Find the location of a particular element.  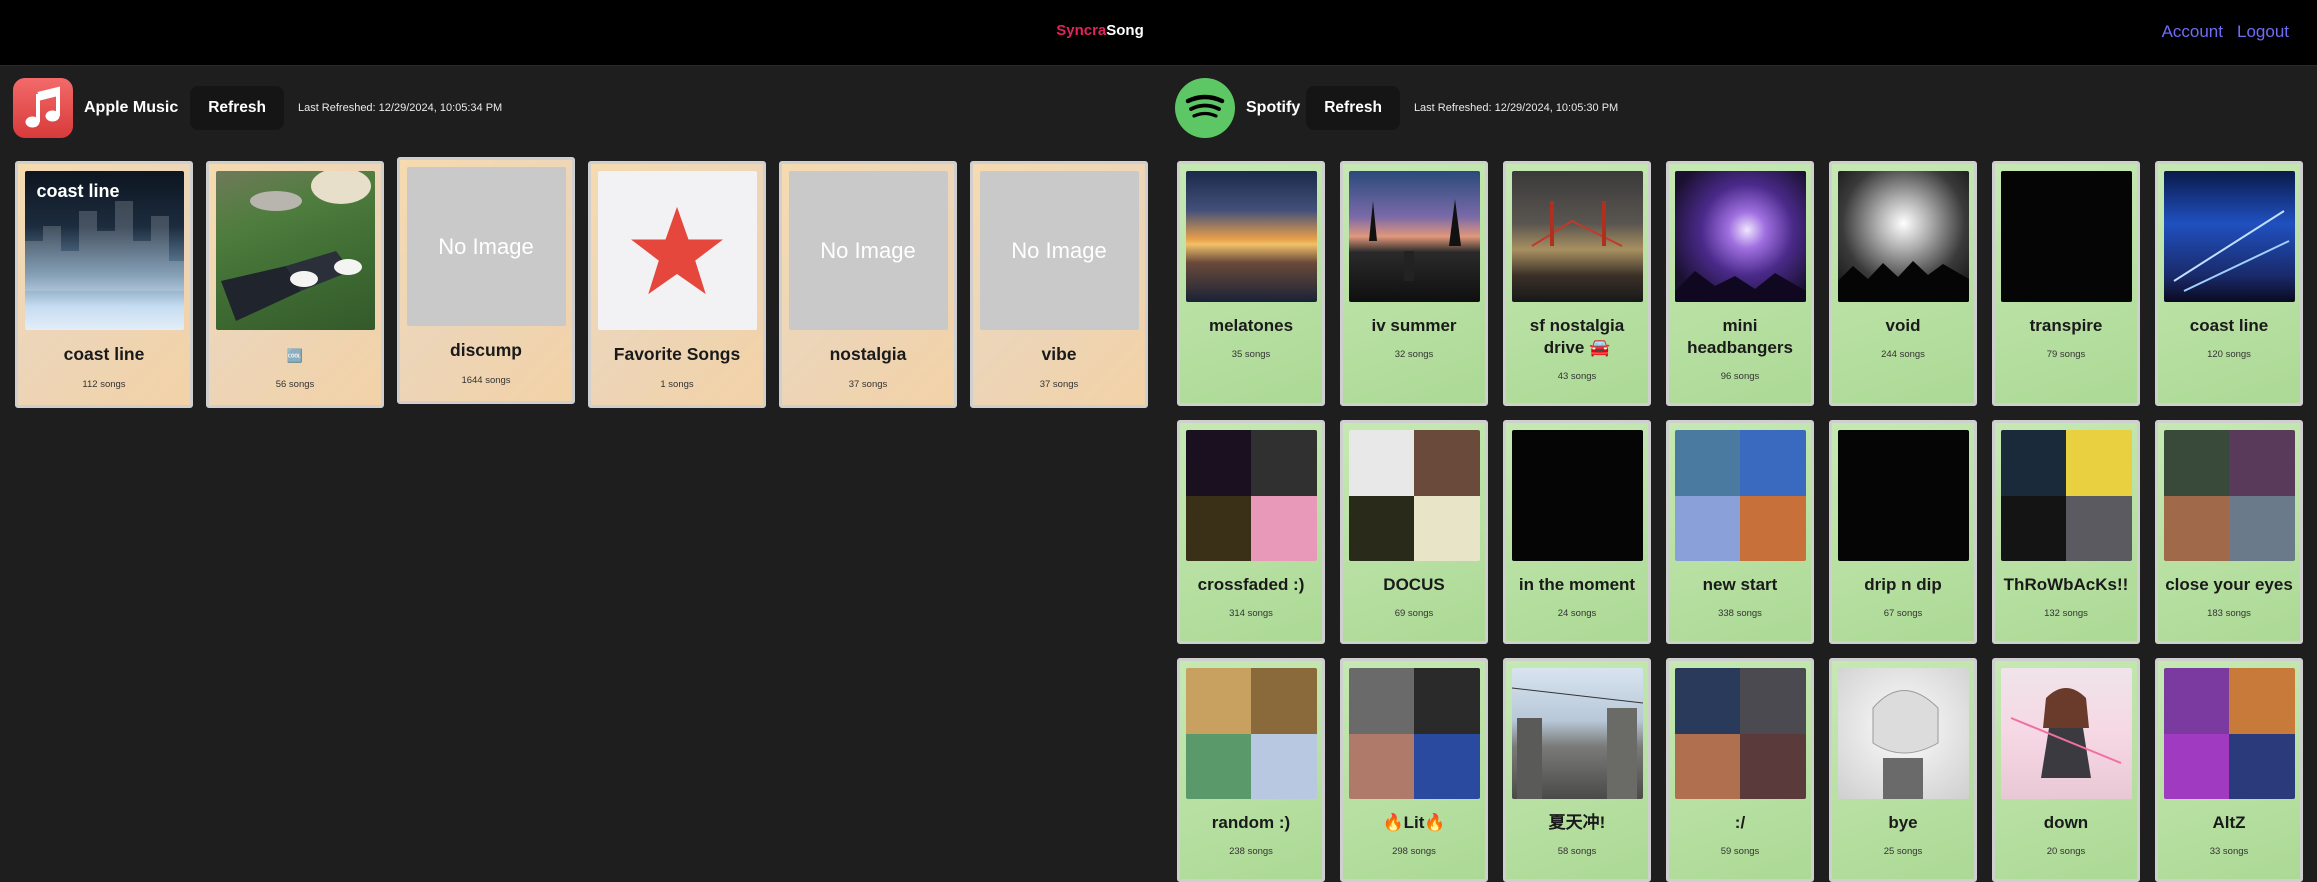

song-count: 298 songs is located at coordinates (1414, 851).